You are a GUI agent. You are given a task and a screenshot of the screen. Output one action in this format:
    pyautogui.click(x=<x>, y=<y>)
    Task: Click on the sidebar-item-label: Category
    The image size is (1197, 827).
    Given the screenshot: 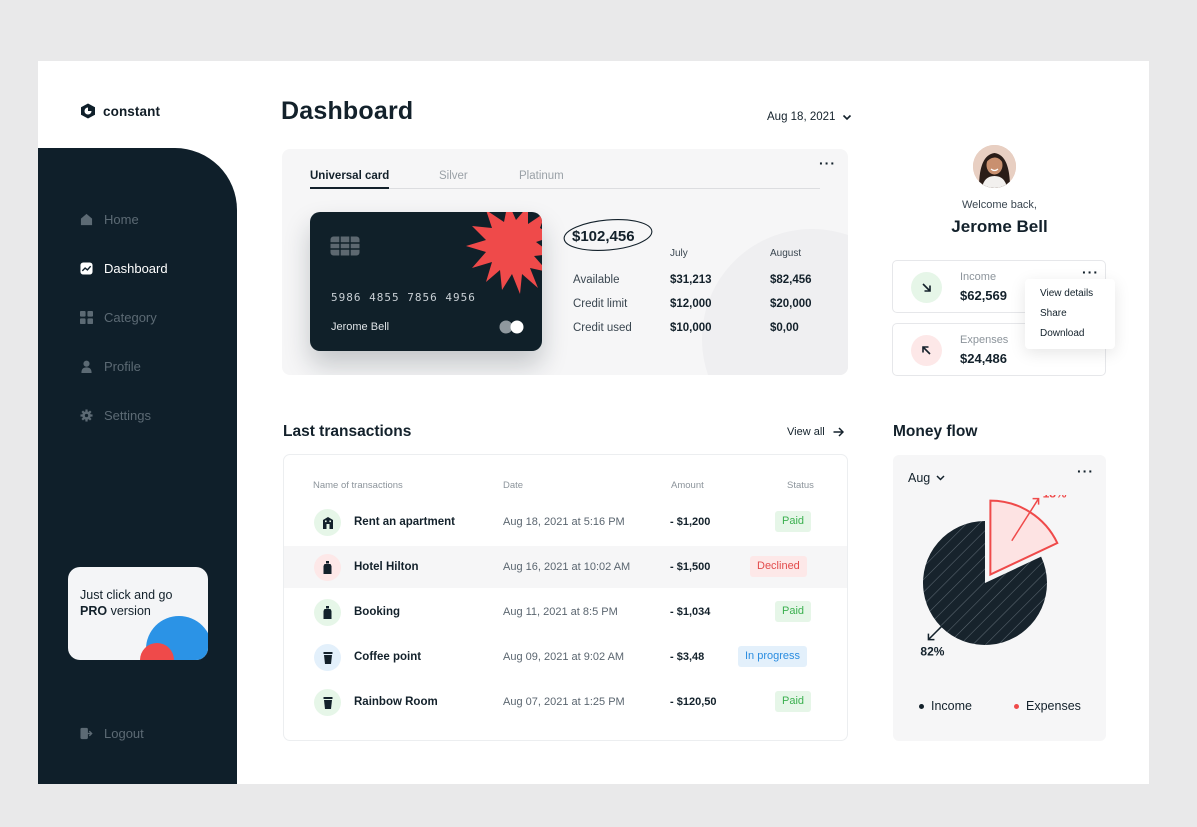 What is the action you would take?
    pyautogui.click(x=130, y=317)
    